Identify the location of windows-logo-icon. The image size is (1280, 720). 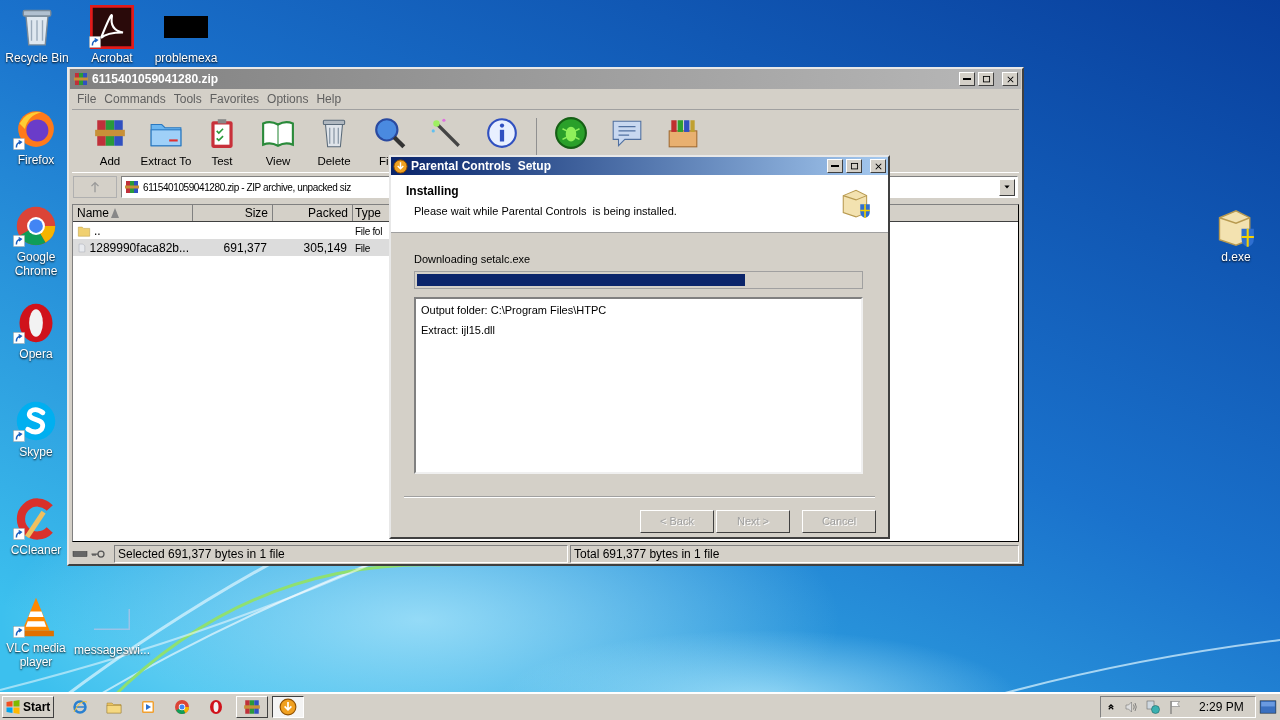
(13, 707).